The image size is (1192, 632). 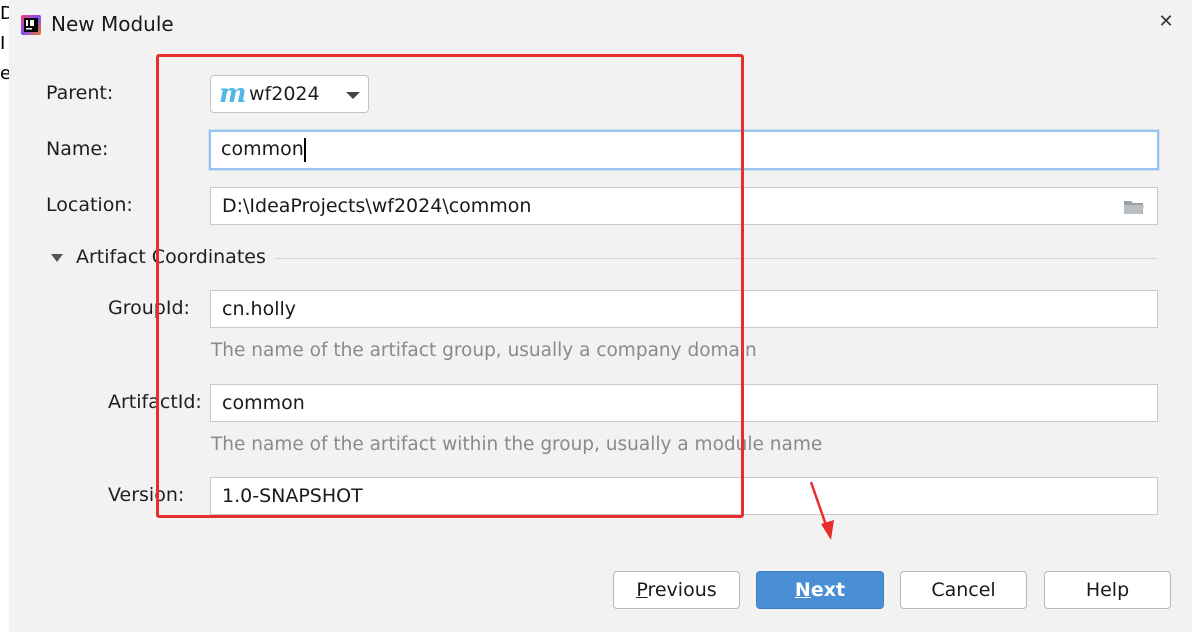 I want to click on next-mnemonic: N, so click(x=802, y=590).